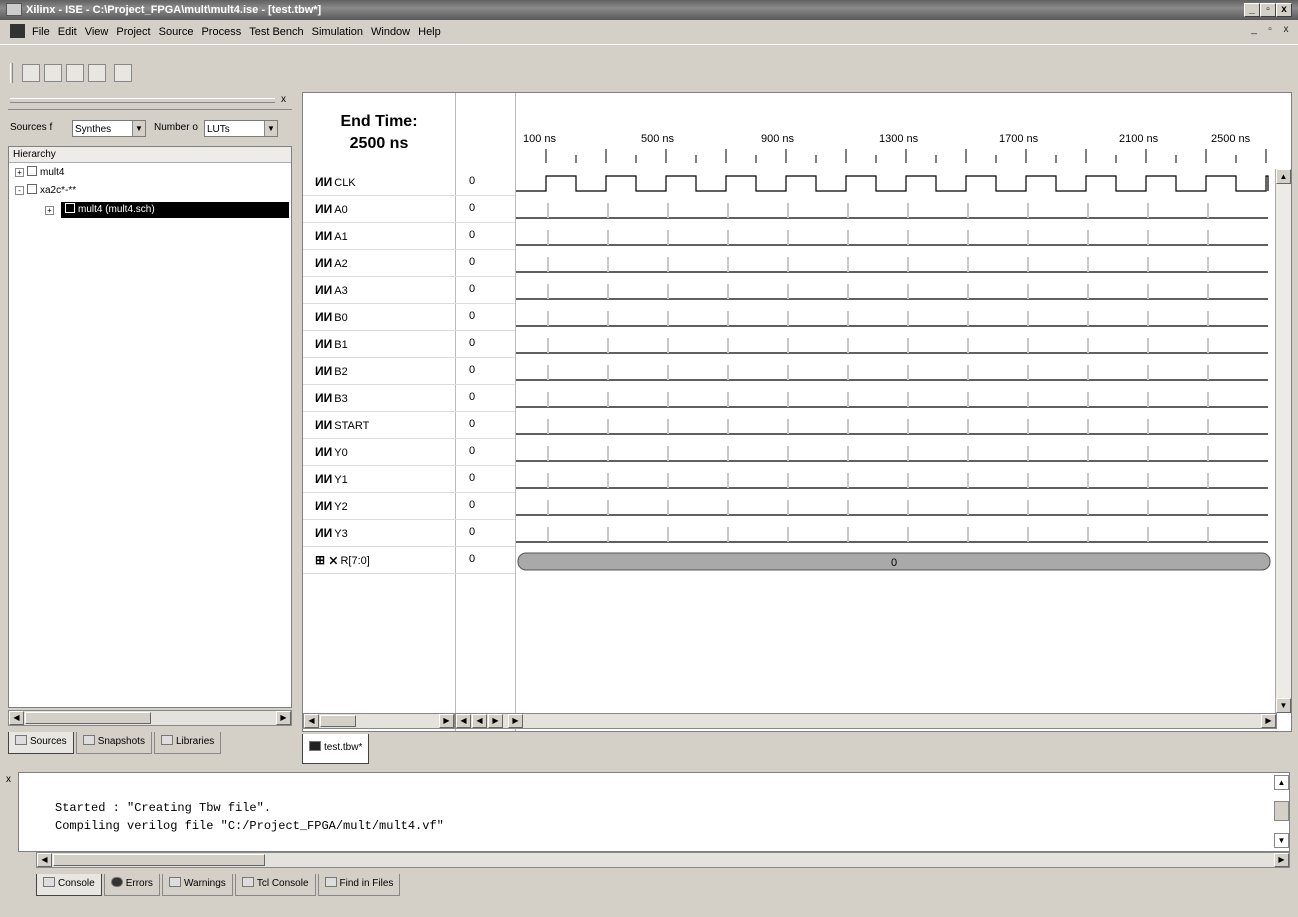 This screenshot has height=917, width=1298. I want to click on sources-horizontal-scrollbar: ◀ ▶, so click(150, 718).